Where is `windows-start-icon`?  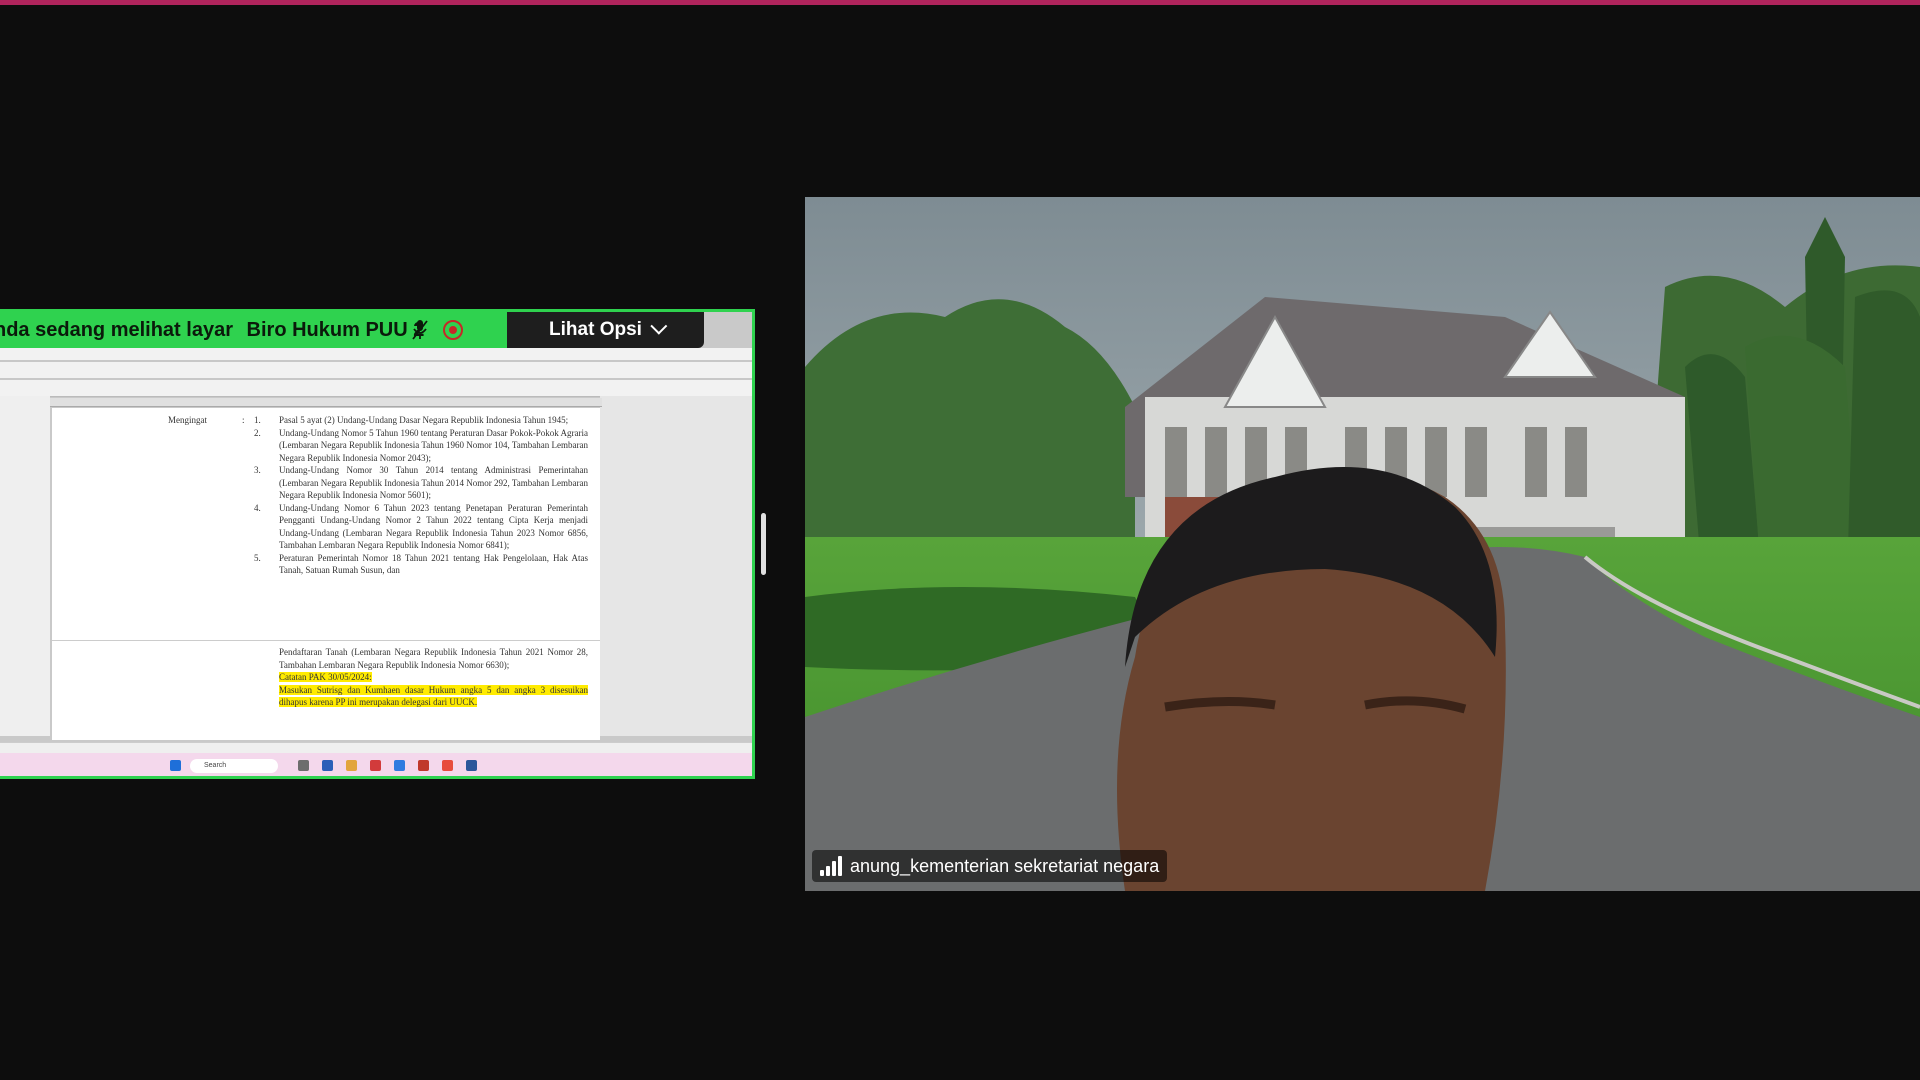 windows-start-icon is located at coordinates (175, 765).